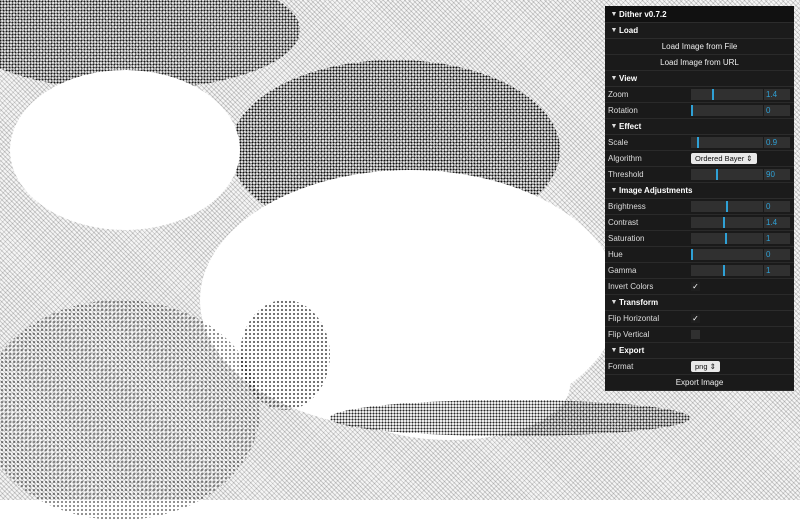 The width and height of the screenshot is (800, 520). I want to click on load-image-from-file-button: Load Image from File, so click(699, 46).